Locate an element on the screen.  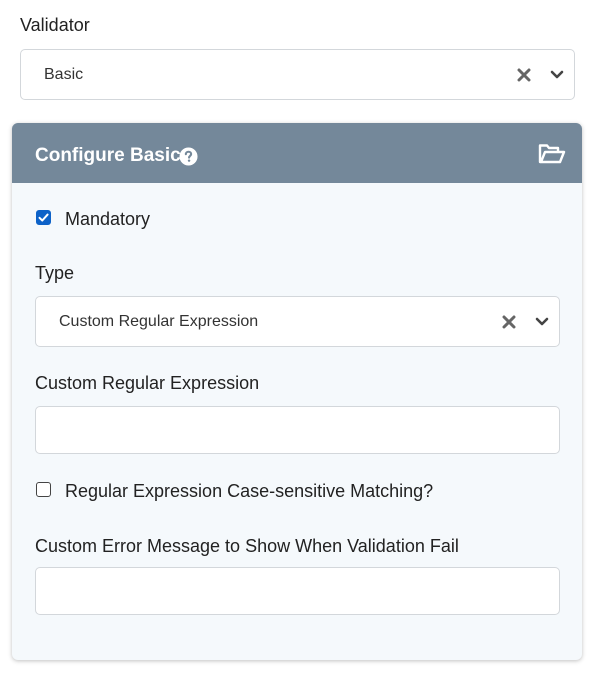
type-selected-value: Custom Regular Expression is located at coordinates (159, 321).